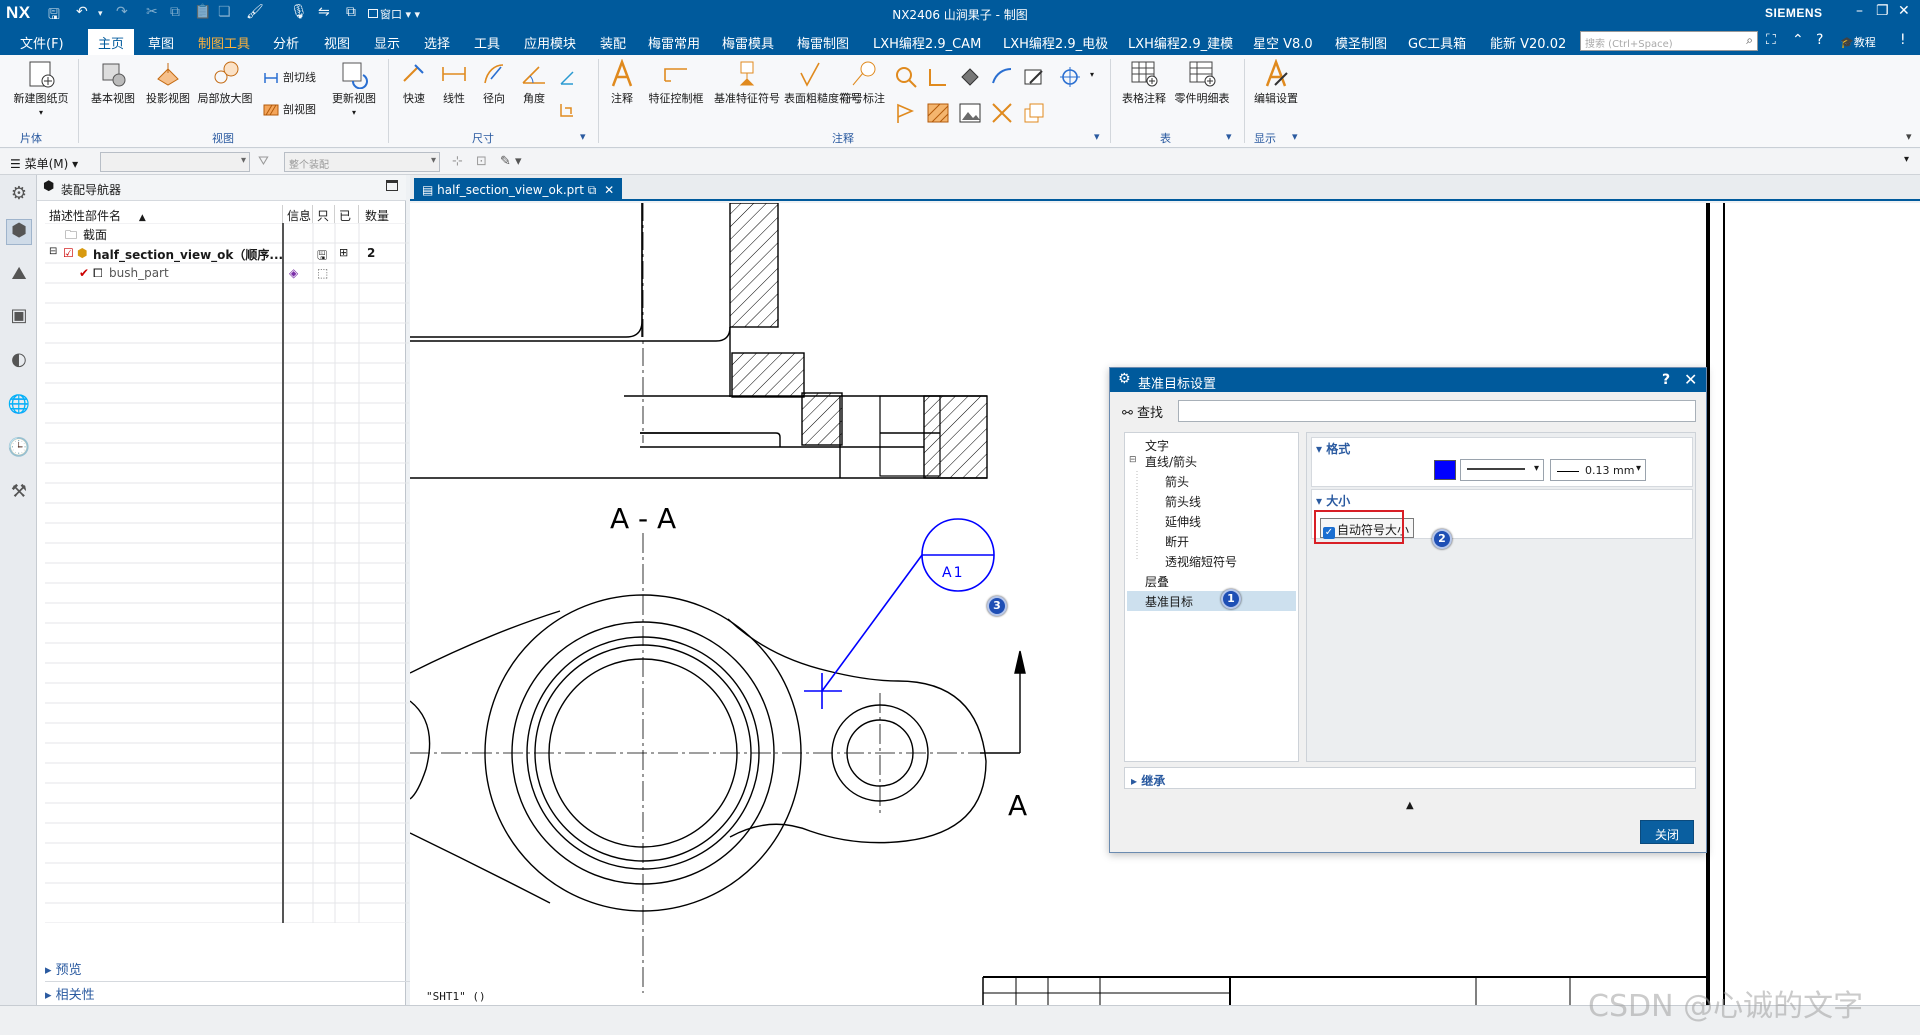 This screenshot has height=1035, width=1920. Describe the element at coordinates (487, 42) in the screenshot. I see `tab-tools: 工具` at that location.